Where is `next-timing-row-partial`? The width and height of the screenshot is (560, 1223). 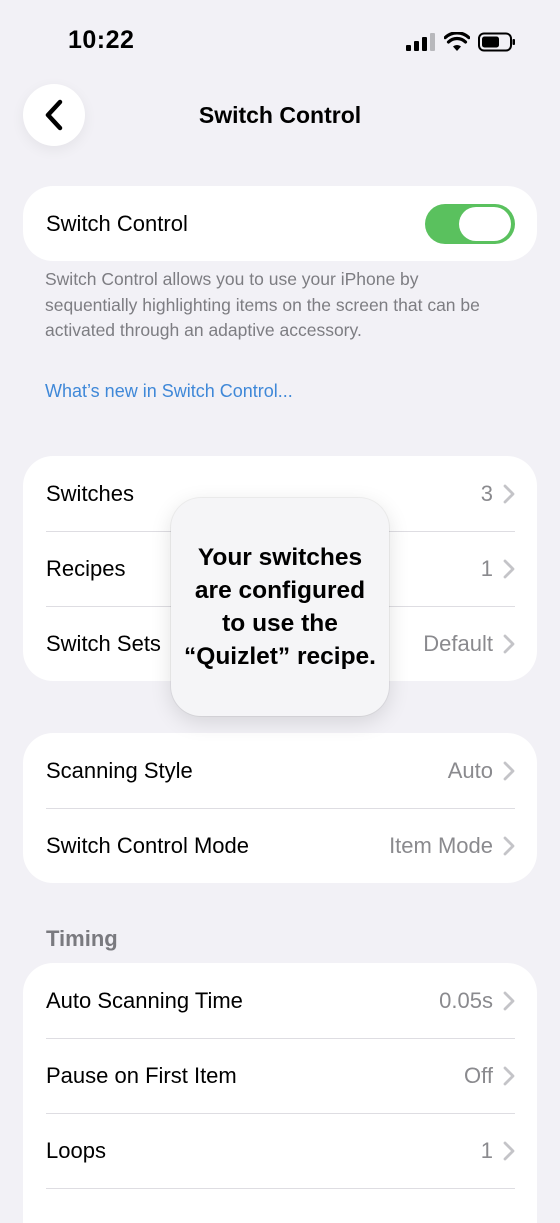 next-timing-row-partial is located at coordinates (280, 1205).